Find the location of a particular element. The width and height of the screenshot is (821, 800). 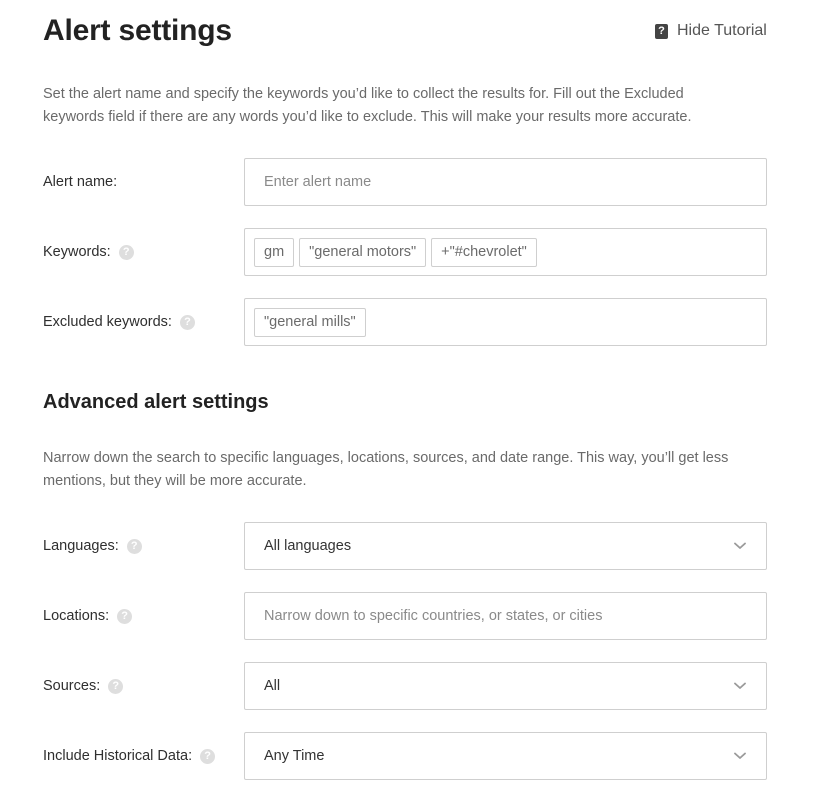

excluded-keywords-help-icon: ? is located at coordinates (187, 322).